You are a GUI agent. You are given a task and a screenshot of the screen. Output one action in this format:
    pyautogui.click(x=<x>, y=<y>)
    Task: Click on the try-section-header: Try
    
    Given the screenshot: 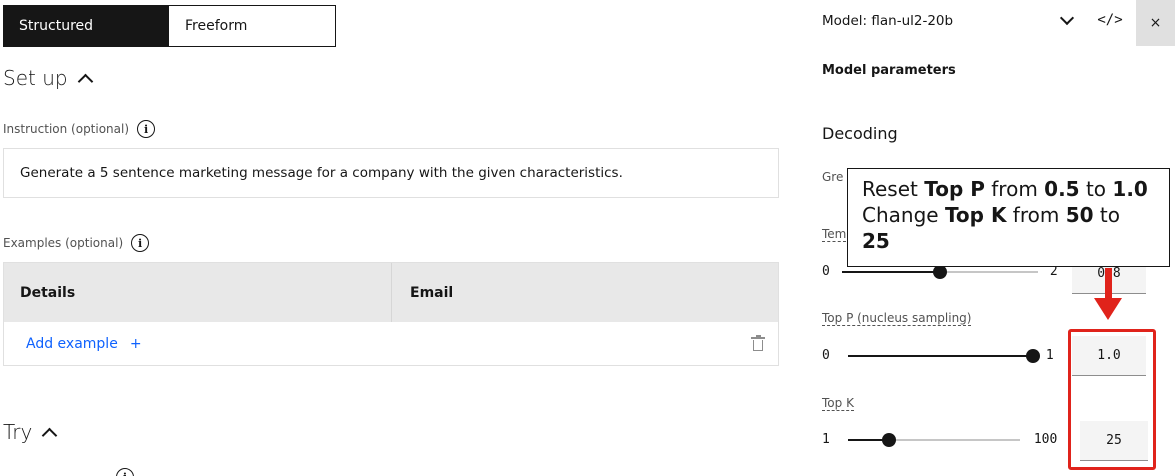 What is the action you would take?
    pyautogui.click(x=30, y=432)
    